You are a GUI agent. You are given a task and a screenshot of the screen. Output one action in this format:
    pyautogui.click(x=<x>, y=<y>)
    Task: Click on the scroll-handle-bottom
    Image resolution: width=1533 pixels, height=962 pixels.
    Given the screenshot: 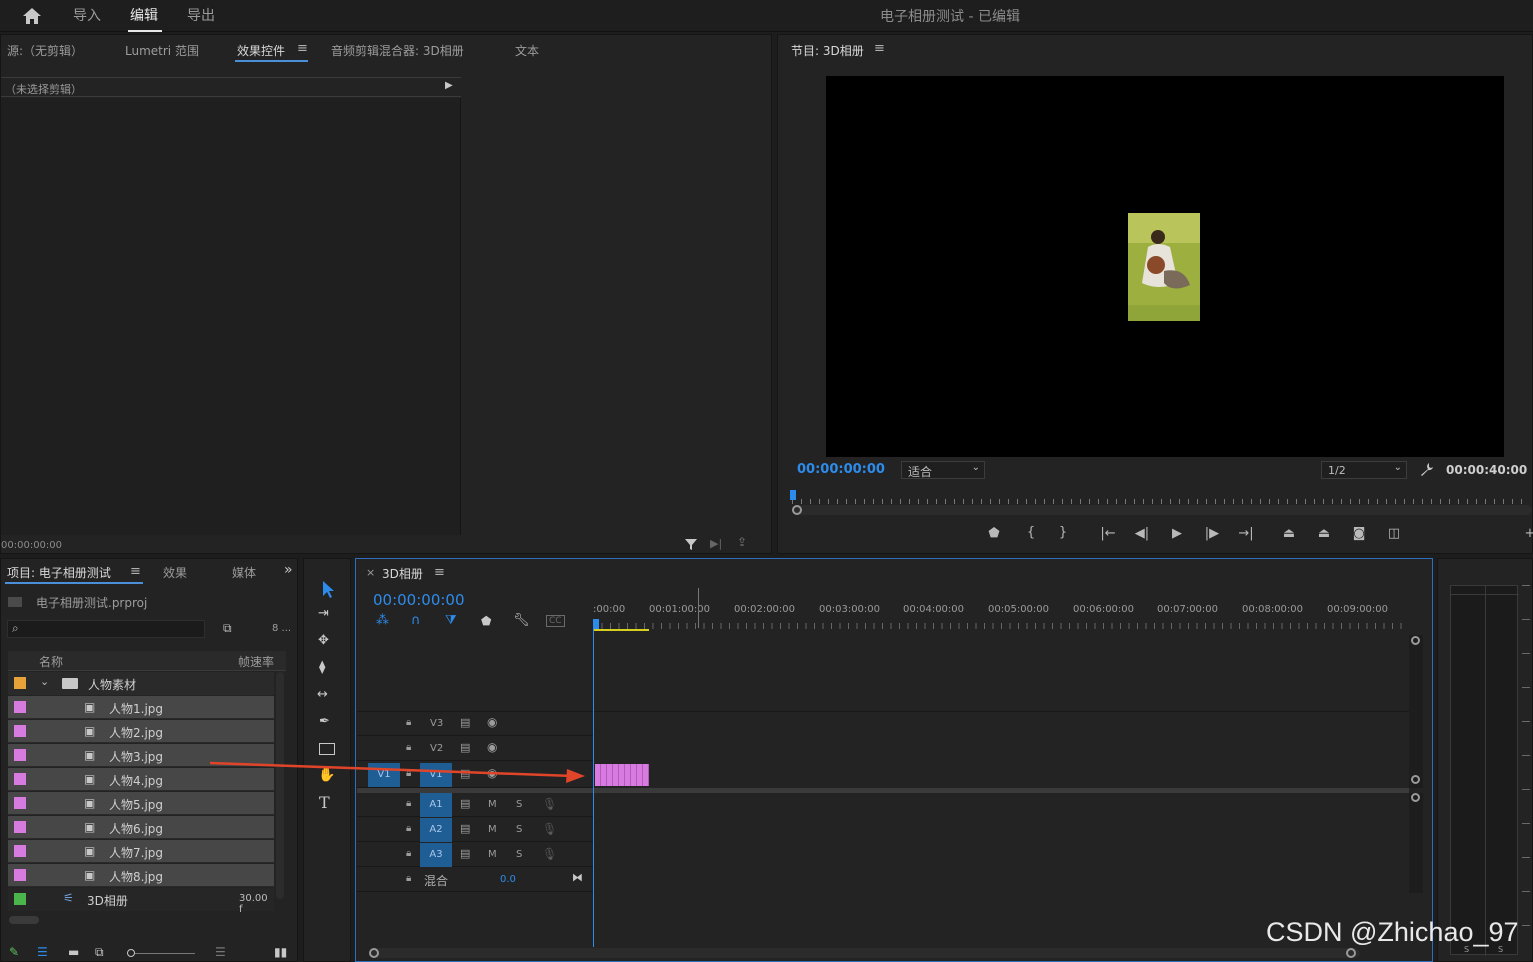 What is the action you would take?
    pyautogui.click(x=1415, y=779)
    